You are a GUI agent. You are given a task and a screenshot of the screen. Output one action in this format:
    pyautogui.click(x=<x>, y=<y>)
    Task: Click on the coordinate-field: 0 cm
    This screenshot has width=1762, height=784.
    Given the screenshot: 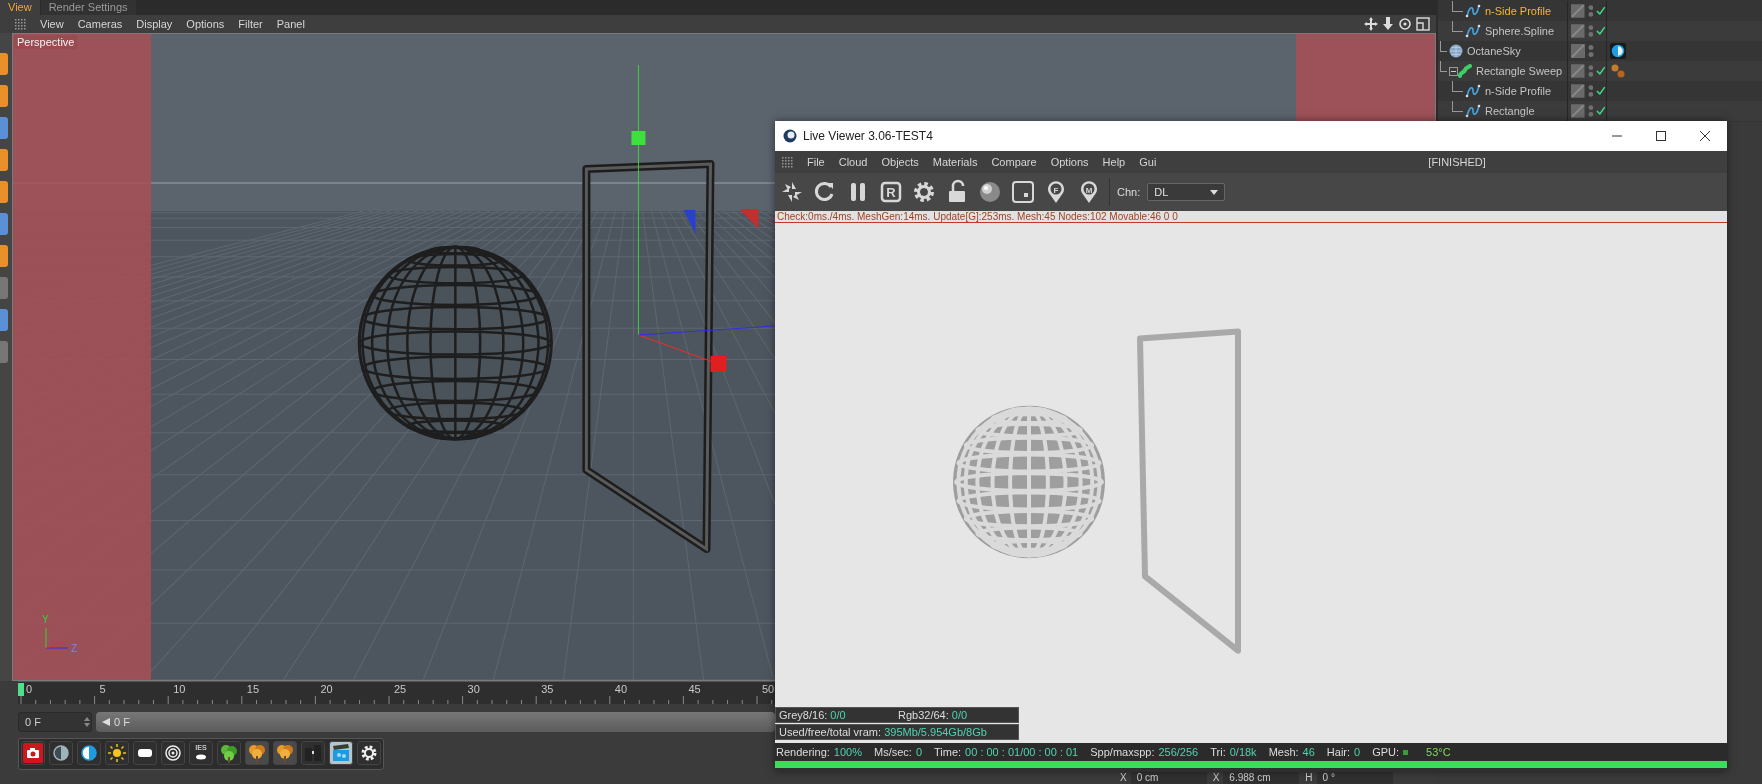 What is the action you would take?
    pyautogui.click(x=1168, y=778)
    